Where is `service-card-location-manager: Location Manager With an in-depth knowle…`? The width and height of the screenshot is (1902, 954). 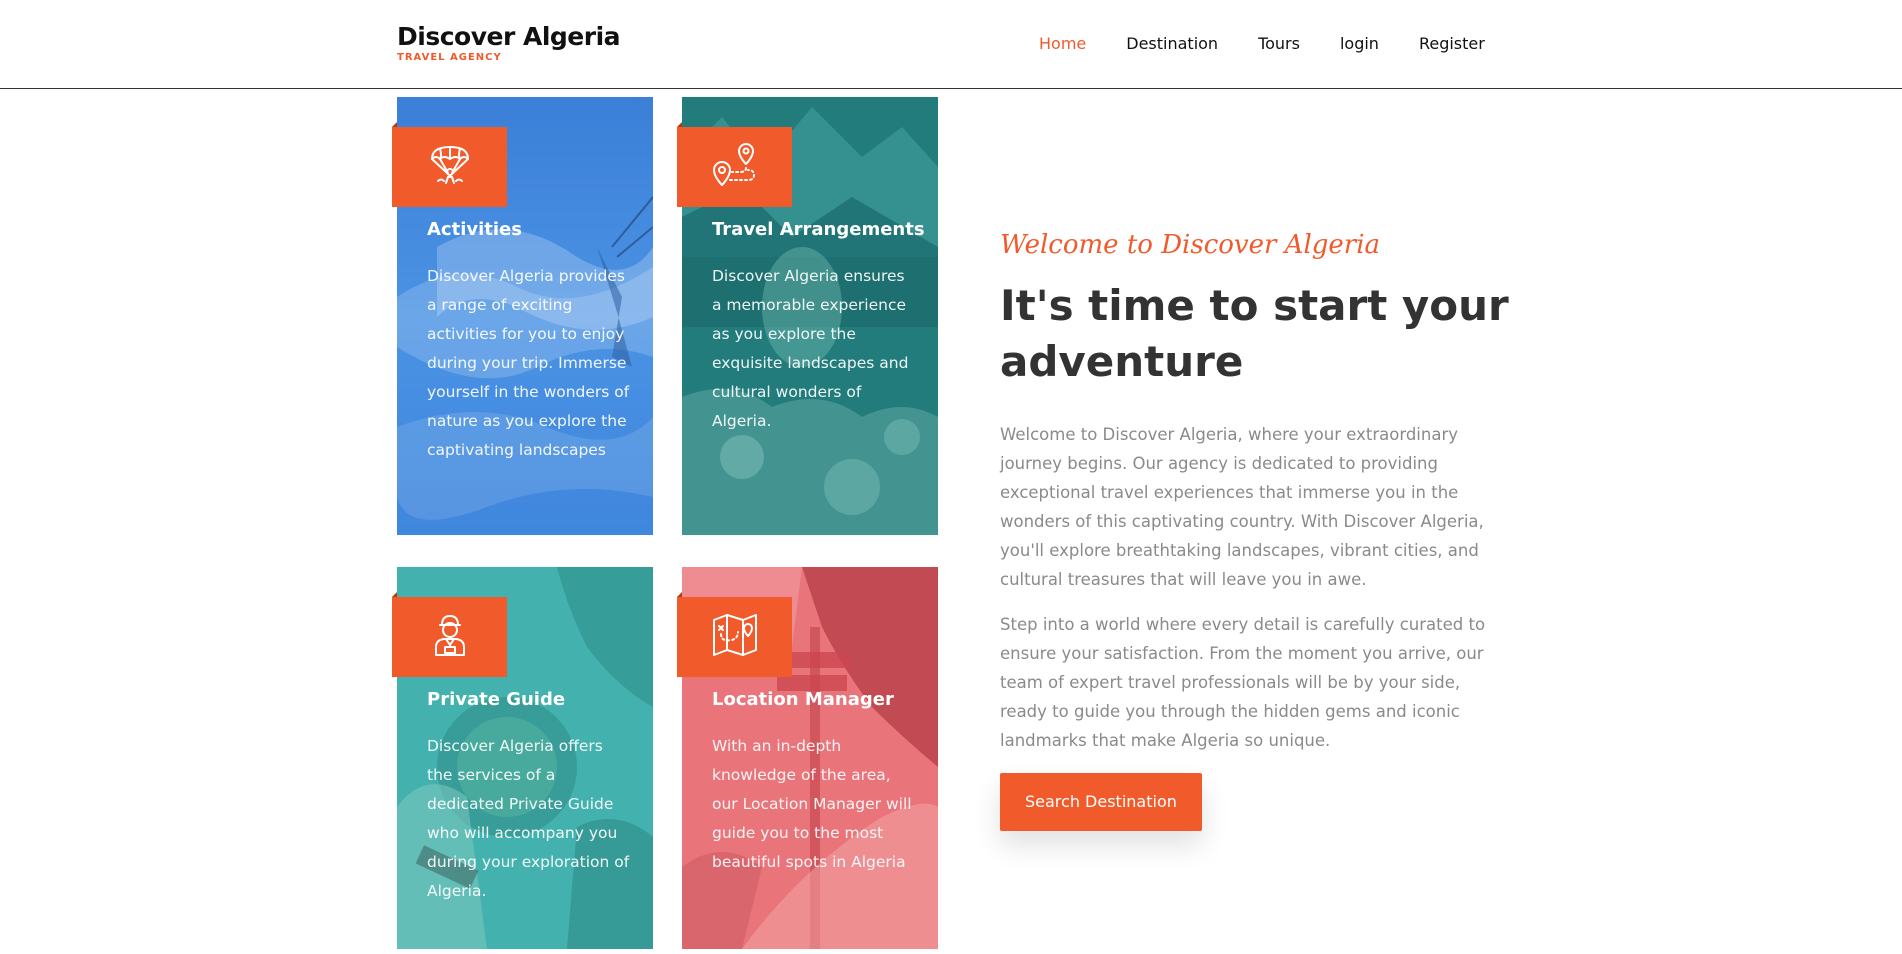 service-card-location-manager: Location Manager With an in-depth knowle… is located at coordinates (807, 758).